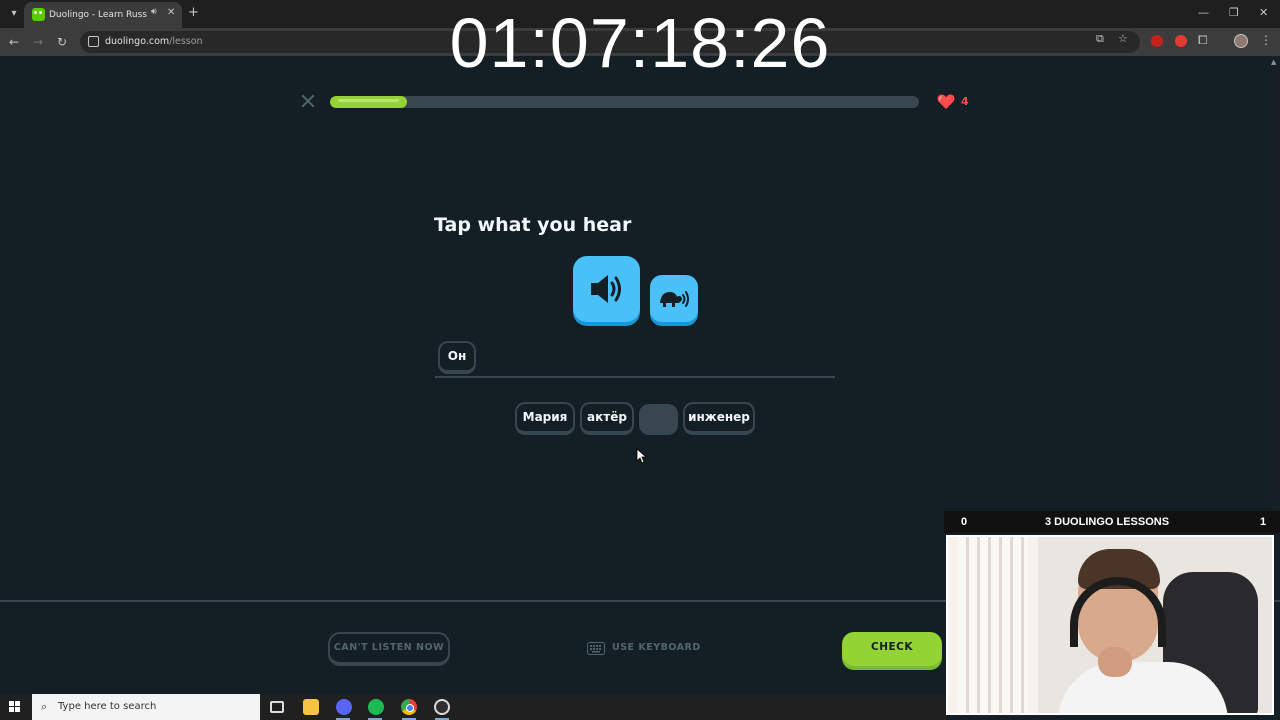 This screenshot has height=720, width=1280. I want to click on close-icon, so click(308, 101).